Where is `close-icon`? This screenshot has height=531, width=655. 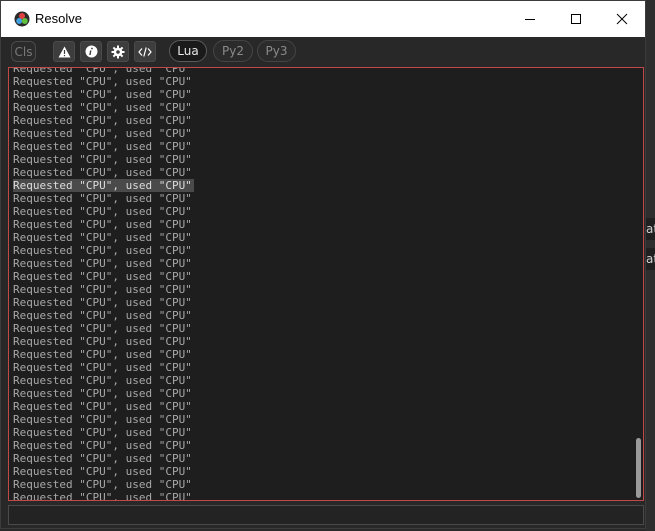
close-icon is located at coordinates (622, 19).